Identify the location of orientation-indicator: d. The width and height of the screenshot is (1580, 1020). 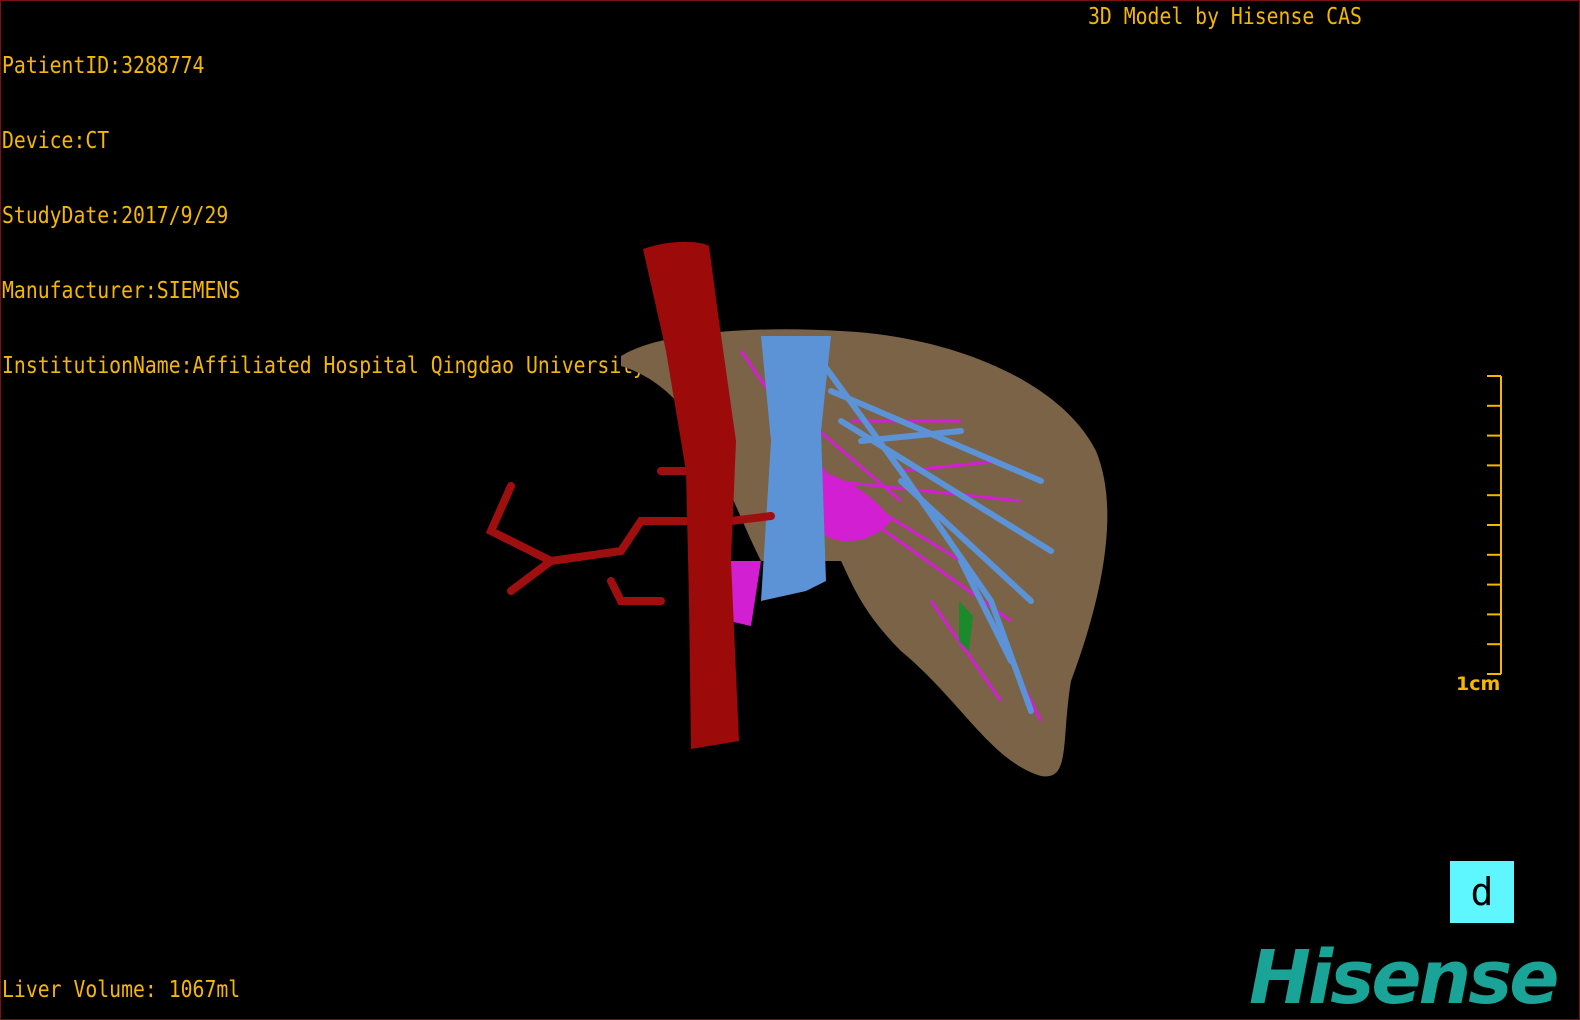
(1482, 892).